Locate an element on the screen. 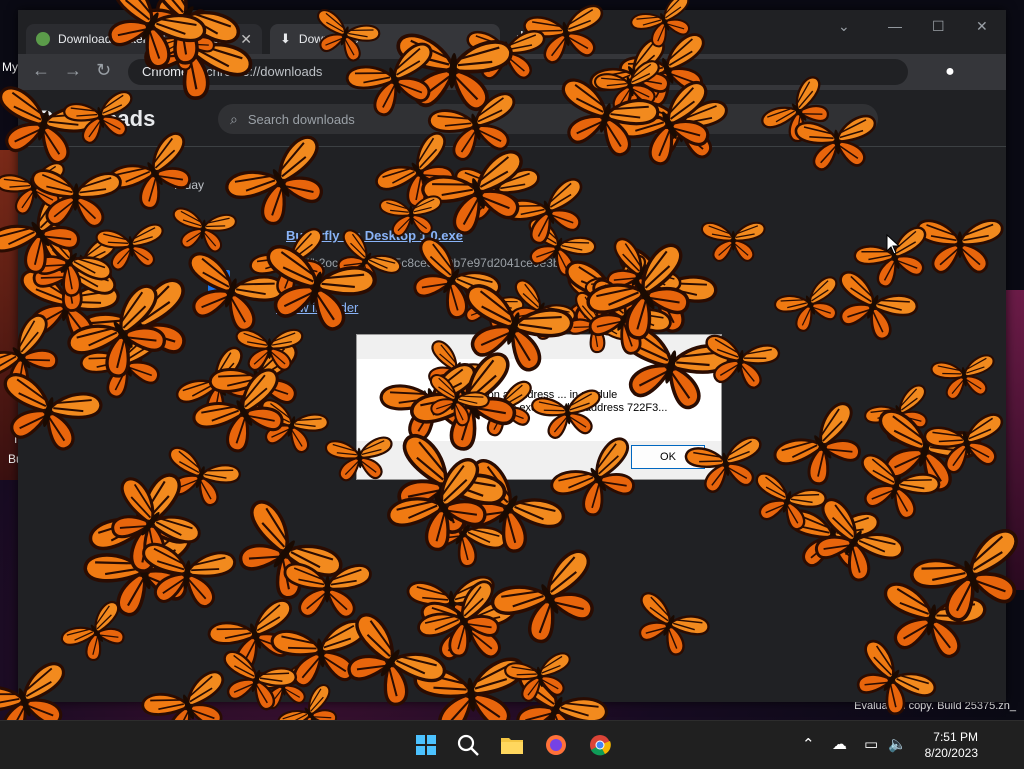 The height and width of the screenshot is (769, 1024). date-label: Today is located at coordinates (188, 185).